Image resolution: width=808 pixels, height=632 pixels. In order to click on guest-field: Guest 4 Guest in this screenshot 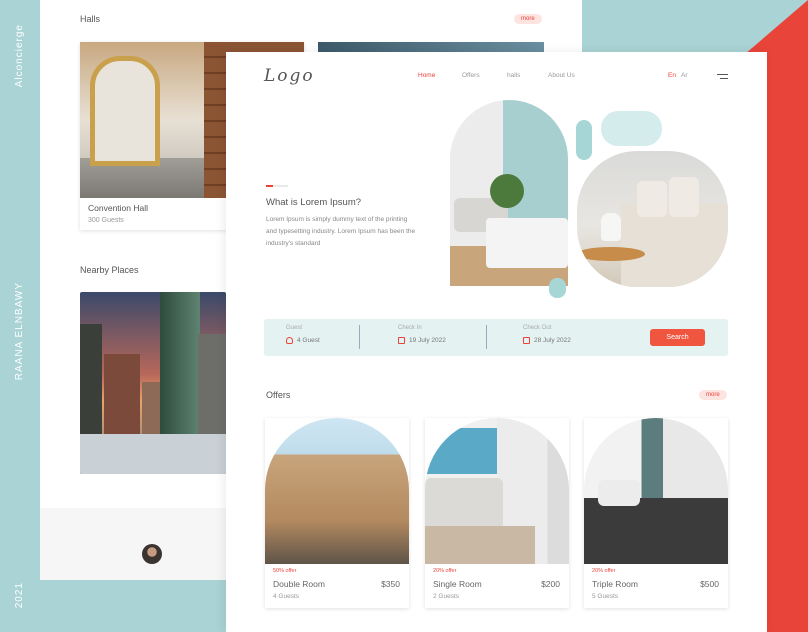, I will do `click(303, 334)`.